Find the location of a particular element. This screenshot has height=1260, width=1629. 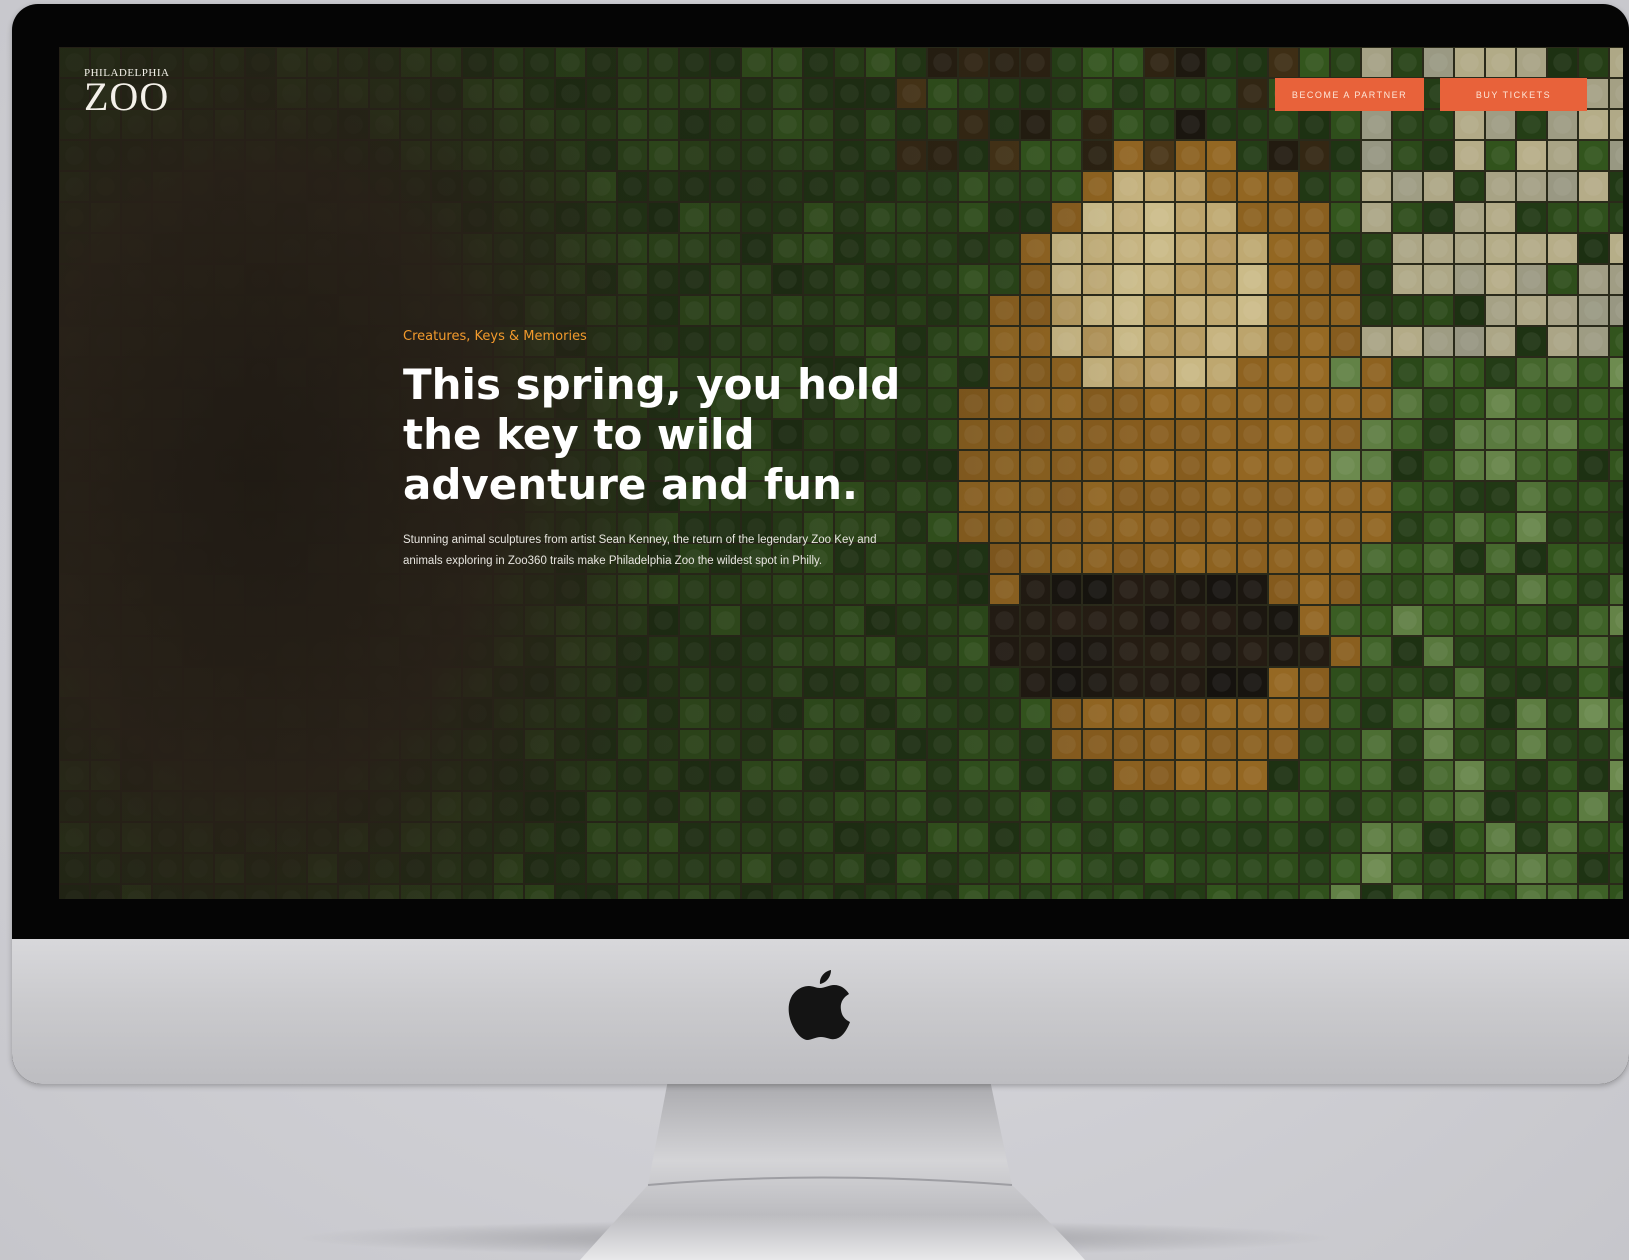

zoo-logo: Philadelphia ZOO is located at coordinates (139, 93).